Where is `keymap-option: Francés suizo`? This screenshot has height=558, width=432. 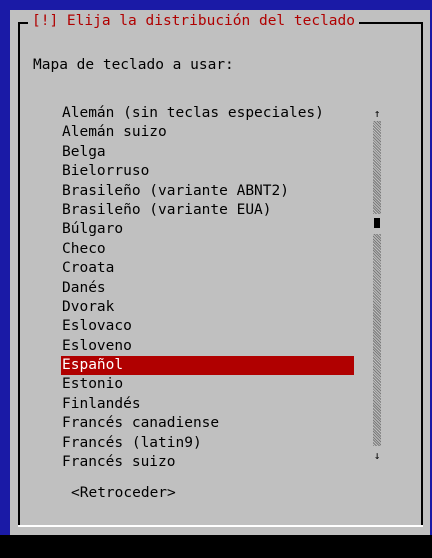
keymap-option: Francés suizo is located at coordinates (207, 462).